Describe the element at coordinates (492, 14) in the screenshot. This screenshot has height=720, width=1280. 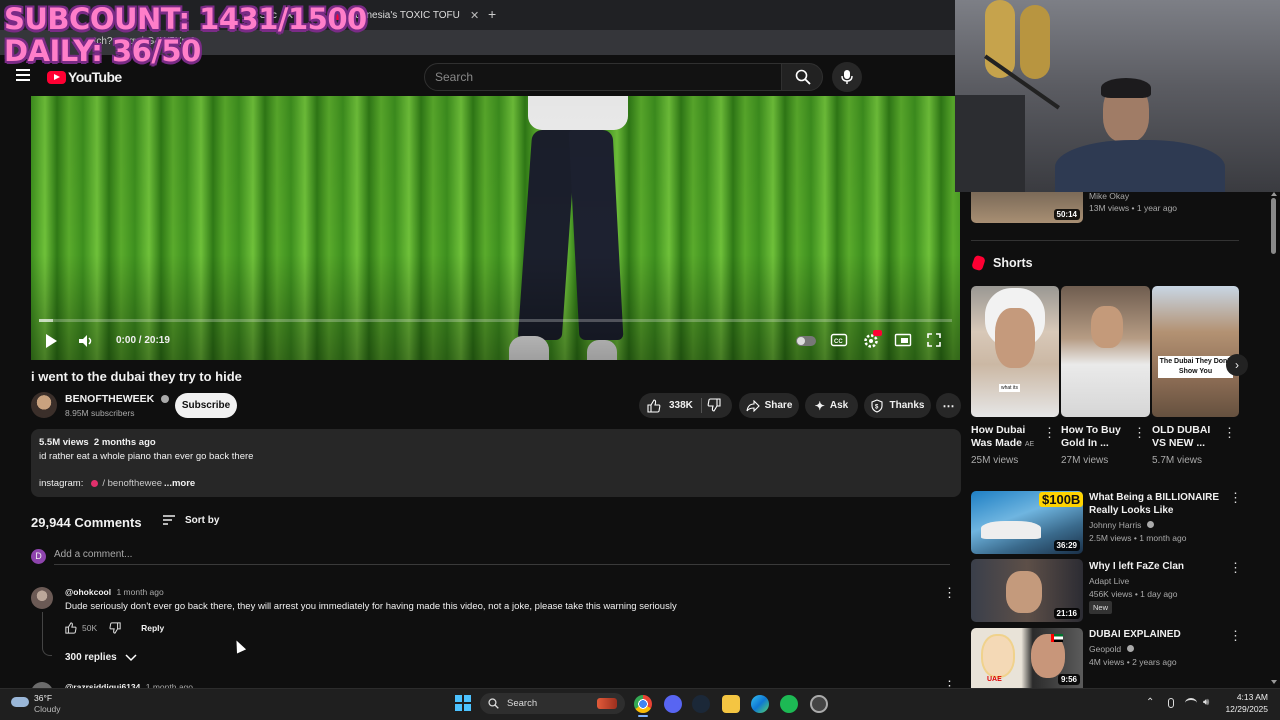
I see `new-tab-button: +` at that location.